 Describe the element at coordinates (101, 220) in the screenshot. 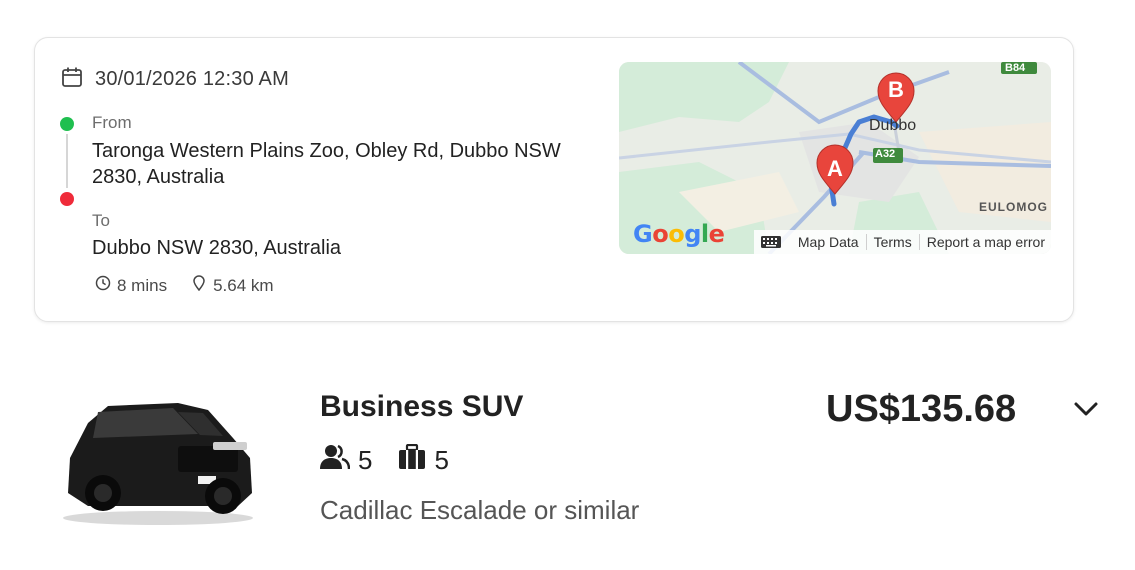

I see `to-label: To` at that location.